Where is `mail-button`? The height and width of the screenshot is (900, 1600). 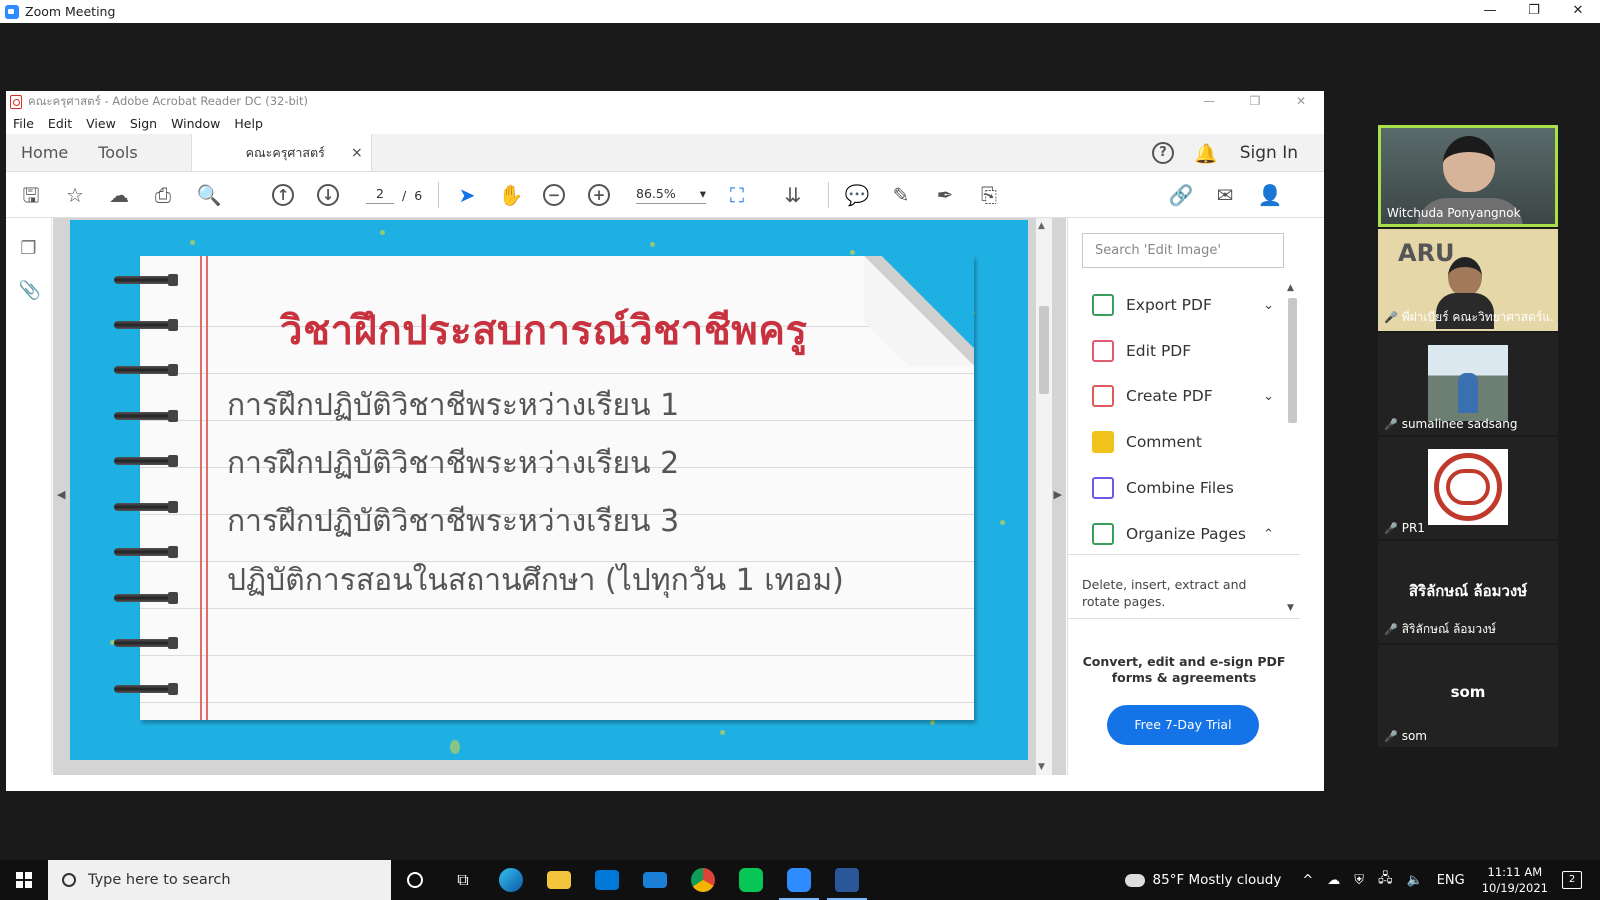
mail-button is located at coordinates (655, 880).